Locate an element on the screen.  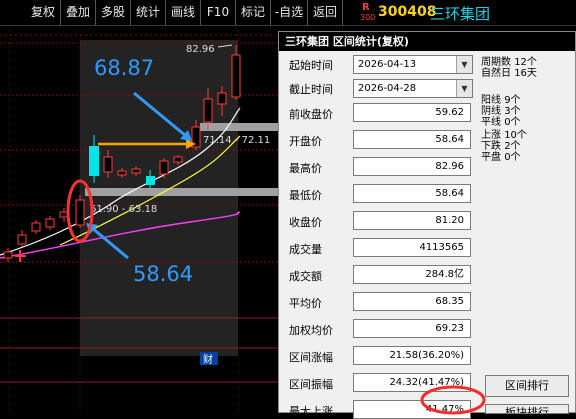
row-label-volume: 成交量 is located at coordinates (305, 249).